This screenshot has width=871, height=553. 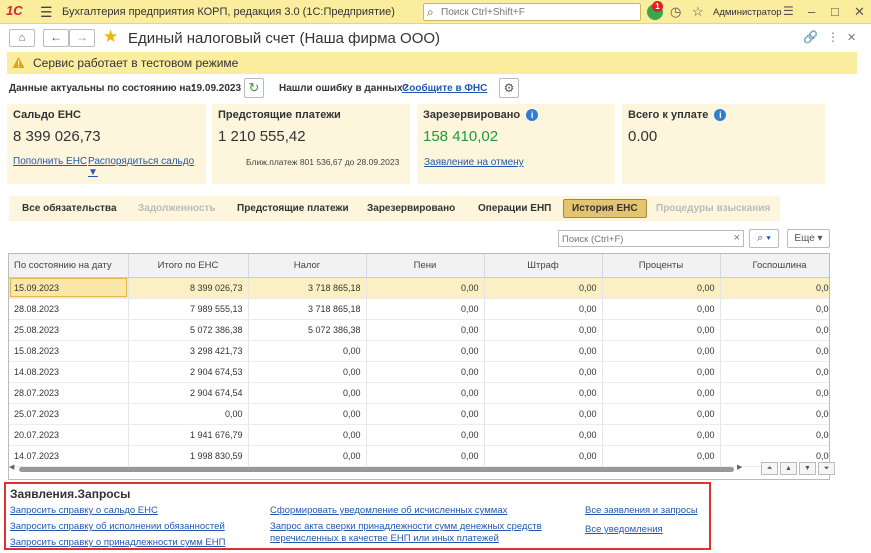 What do you see at coordinates (188, 393) in the screenshot?
I see `table-cell: 2 904 674,54` at bounding box center [188, 393].